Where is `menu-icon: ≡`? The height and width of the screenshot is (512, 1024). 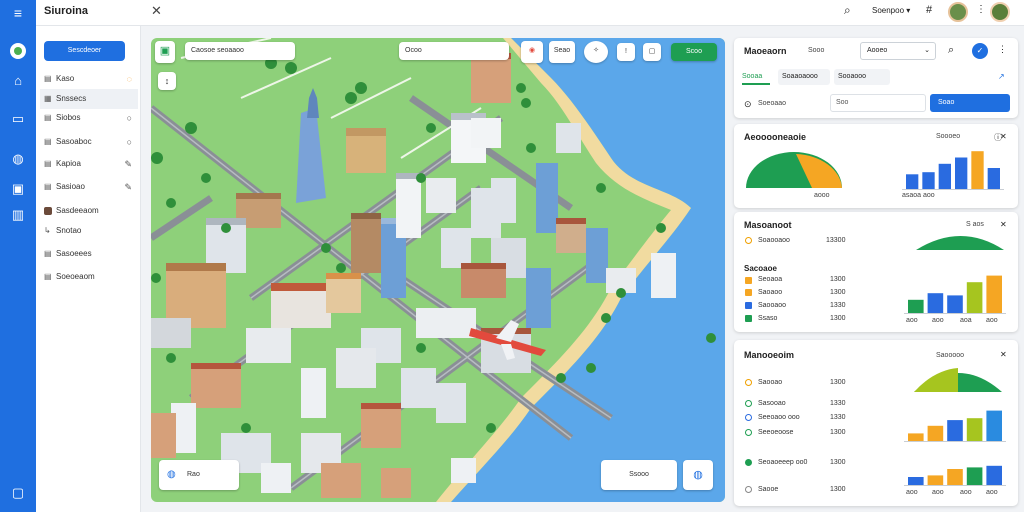 menu-icon: ≡ is located at coordinates (18, 13).